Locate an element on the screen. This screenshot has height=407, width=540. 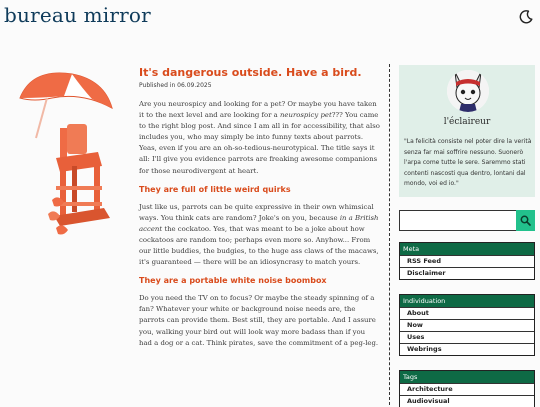
site-title: bureau mirror is located at coordinates (77, 15).